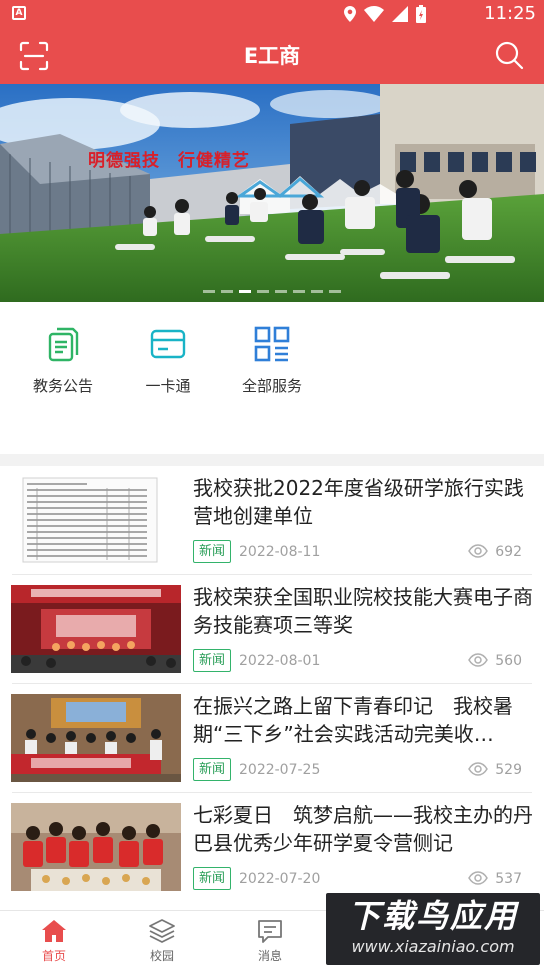 Image resolution: width=544 pixels, height=968 pixels. I want to click on app-header: E工商, so click(272, 56).